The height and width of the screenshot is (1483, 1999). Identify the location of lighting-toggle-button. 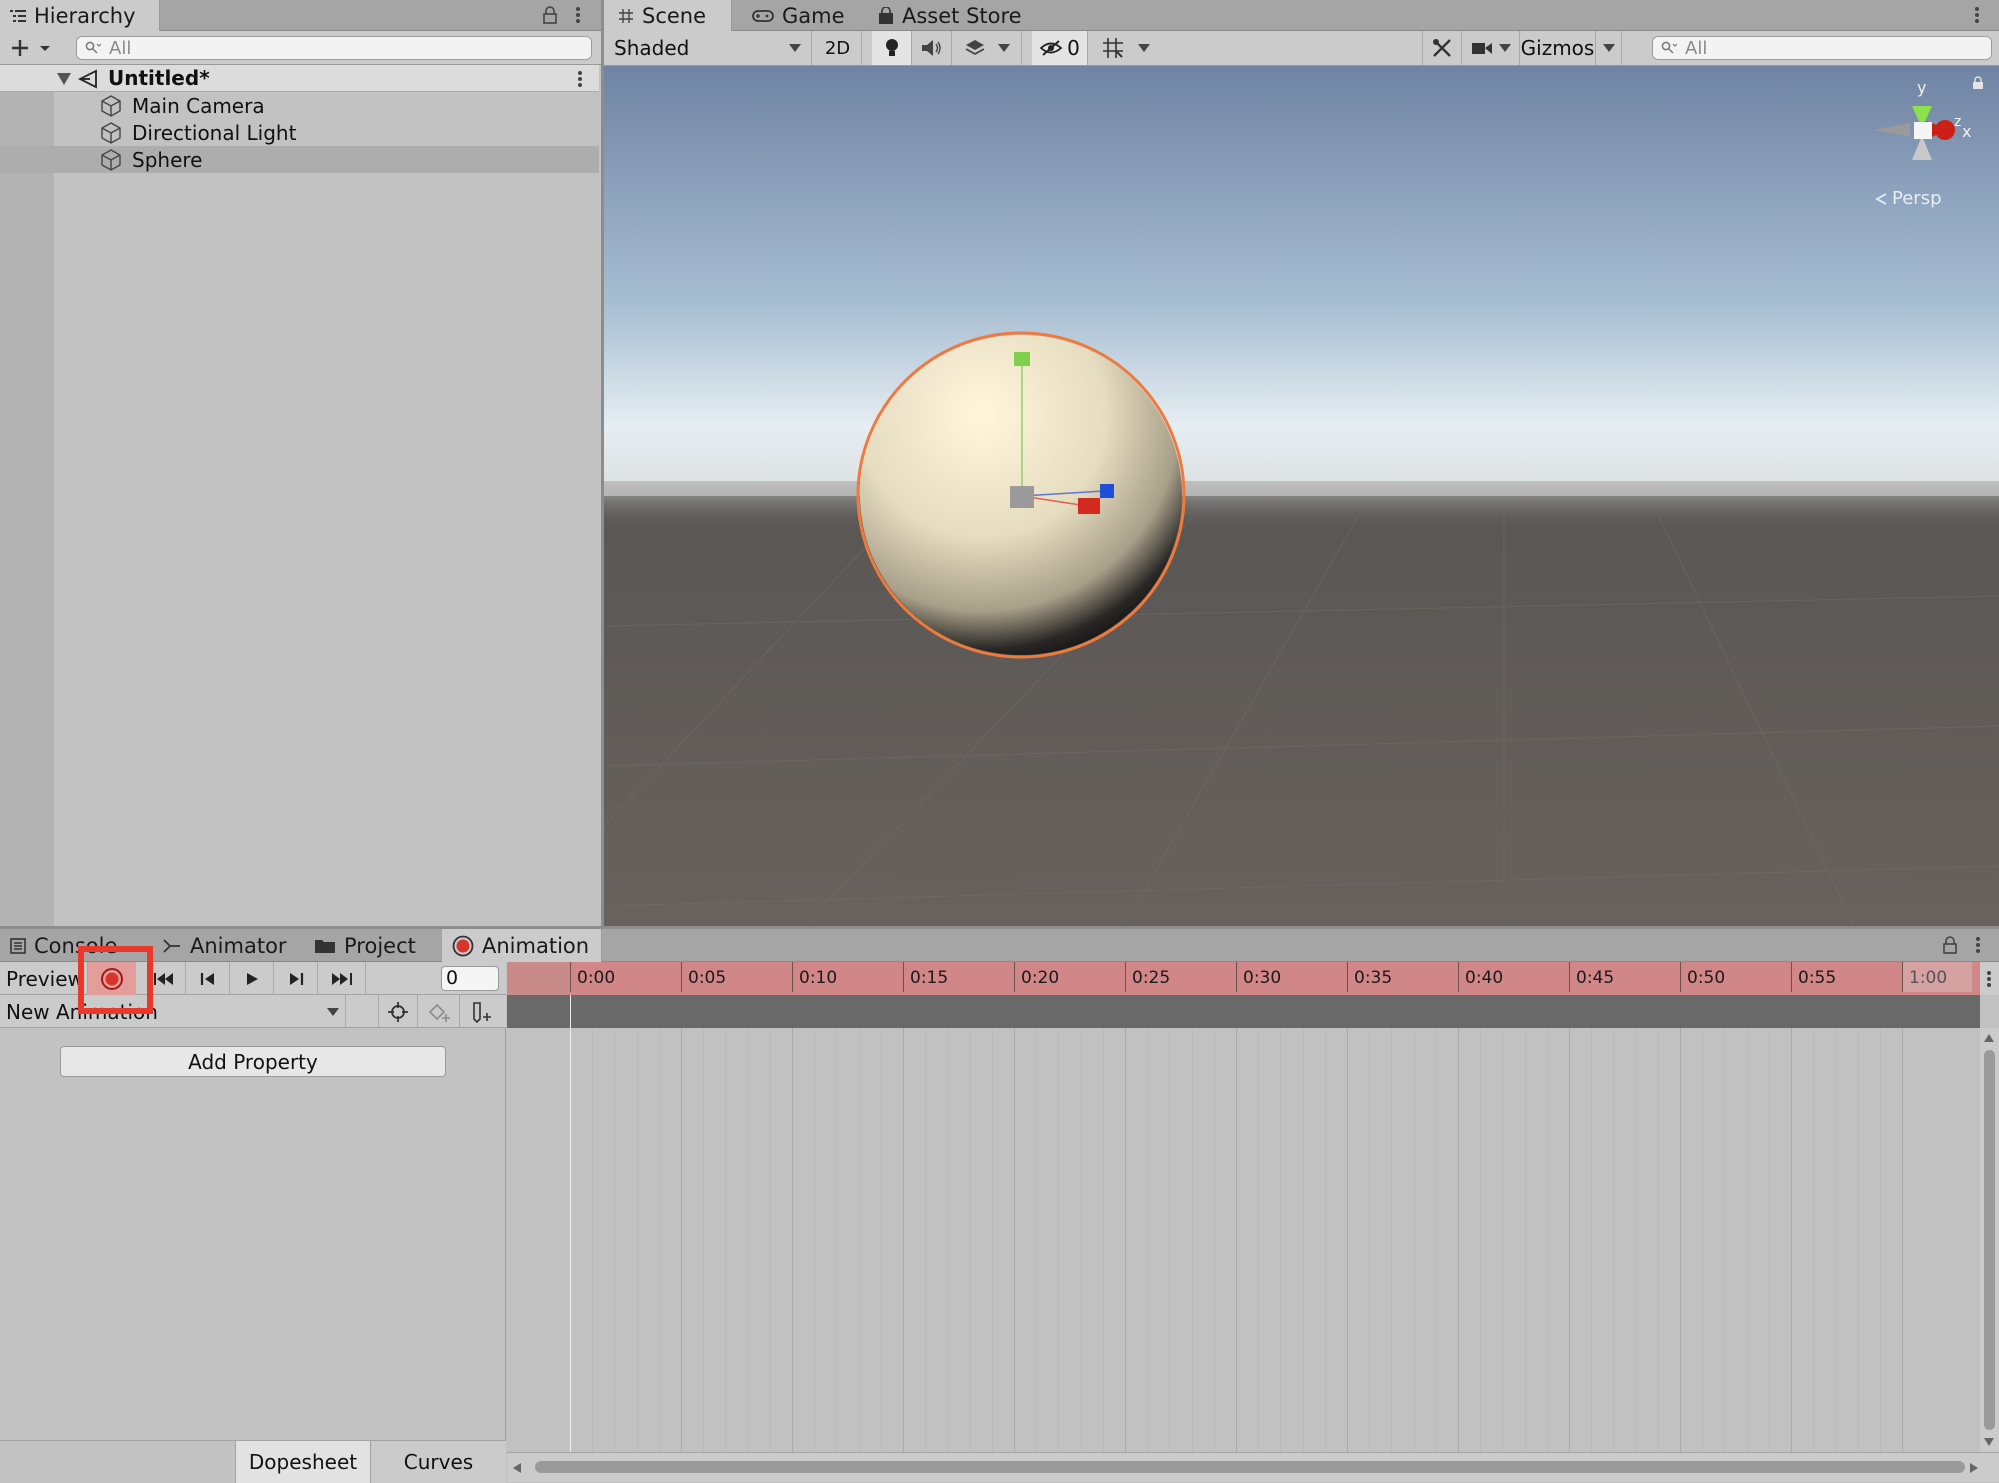
(892, 48).